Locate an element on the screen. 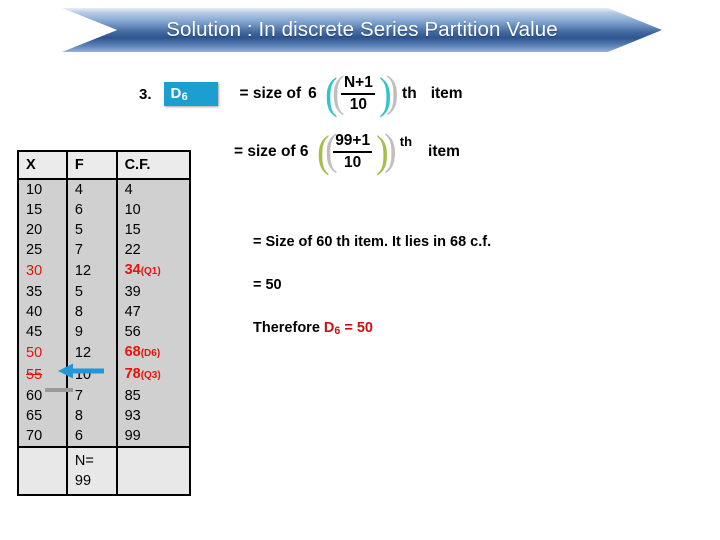 Image resolution: width=720 pixels, height=540 pixels. column-header-f: F is located at coordinates (91, 165).